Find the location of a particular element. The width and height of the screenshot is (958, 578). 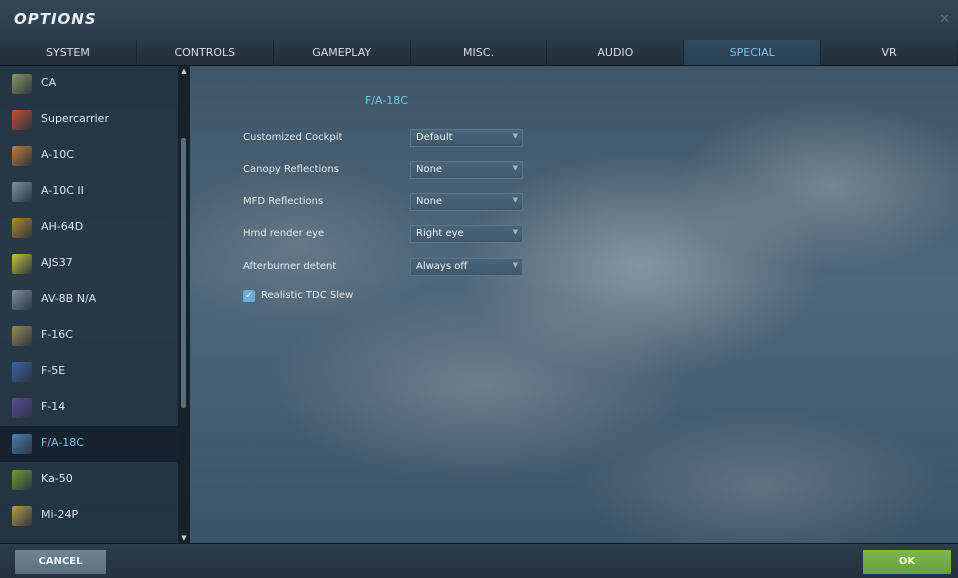

option-label-customized-cockpit: Customized Cockpit is located at coordinates (293, 137).